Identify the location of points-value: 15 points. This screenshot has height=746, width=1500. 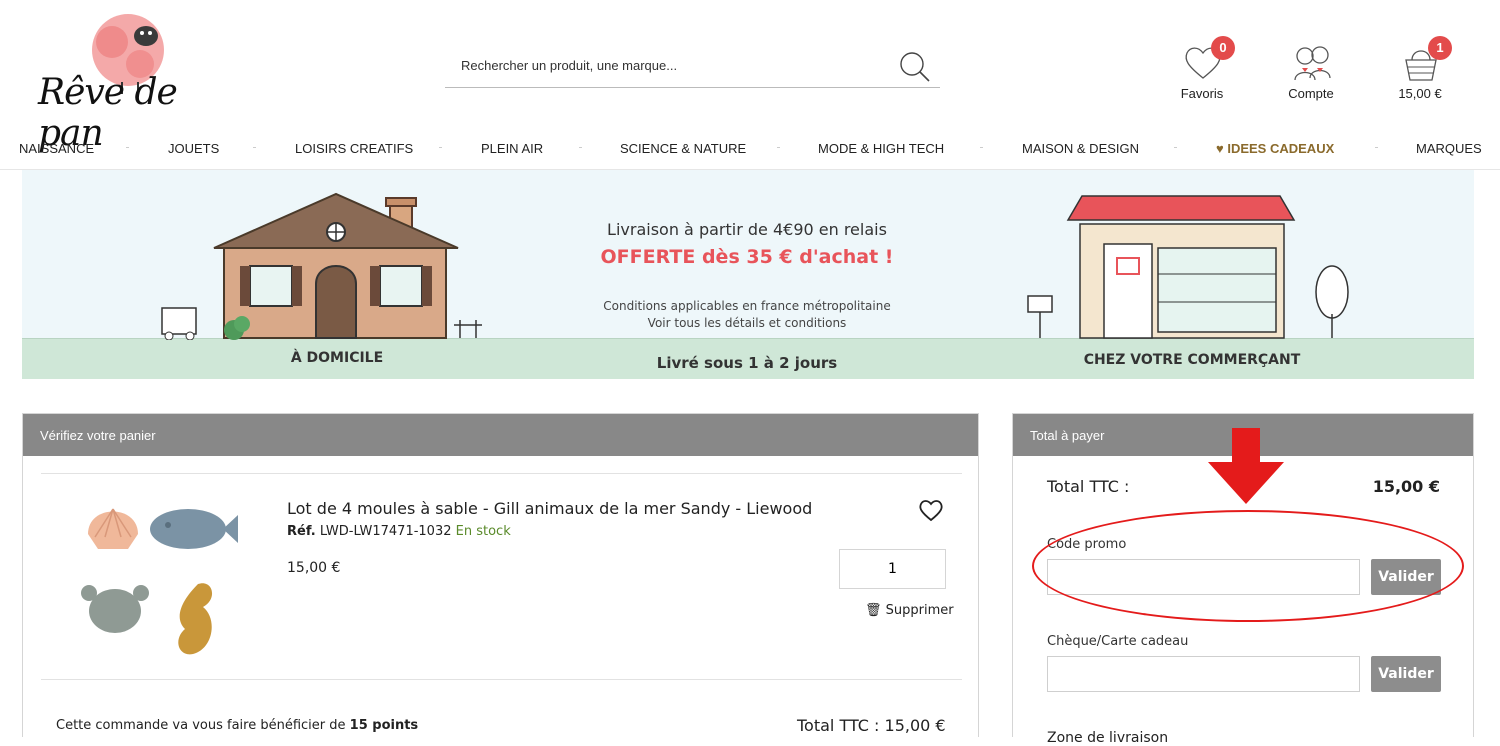
(384, 725).